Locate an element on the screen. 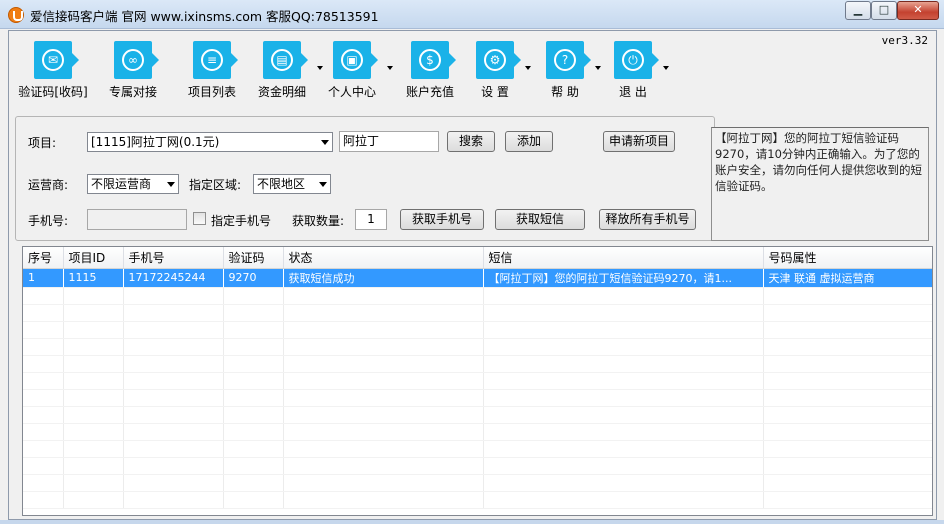 The image size is (944, 524). link-icon: ∞ is located at coordinates (136, 60).